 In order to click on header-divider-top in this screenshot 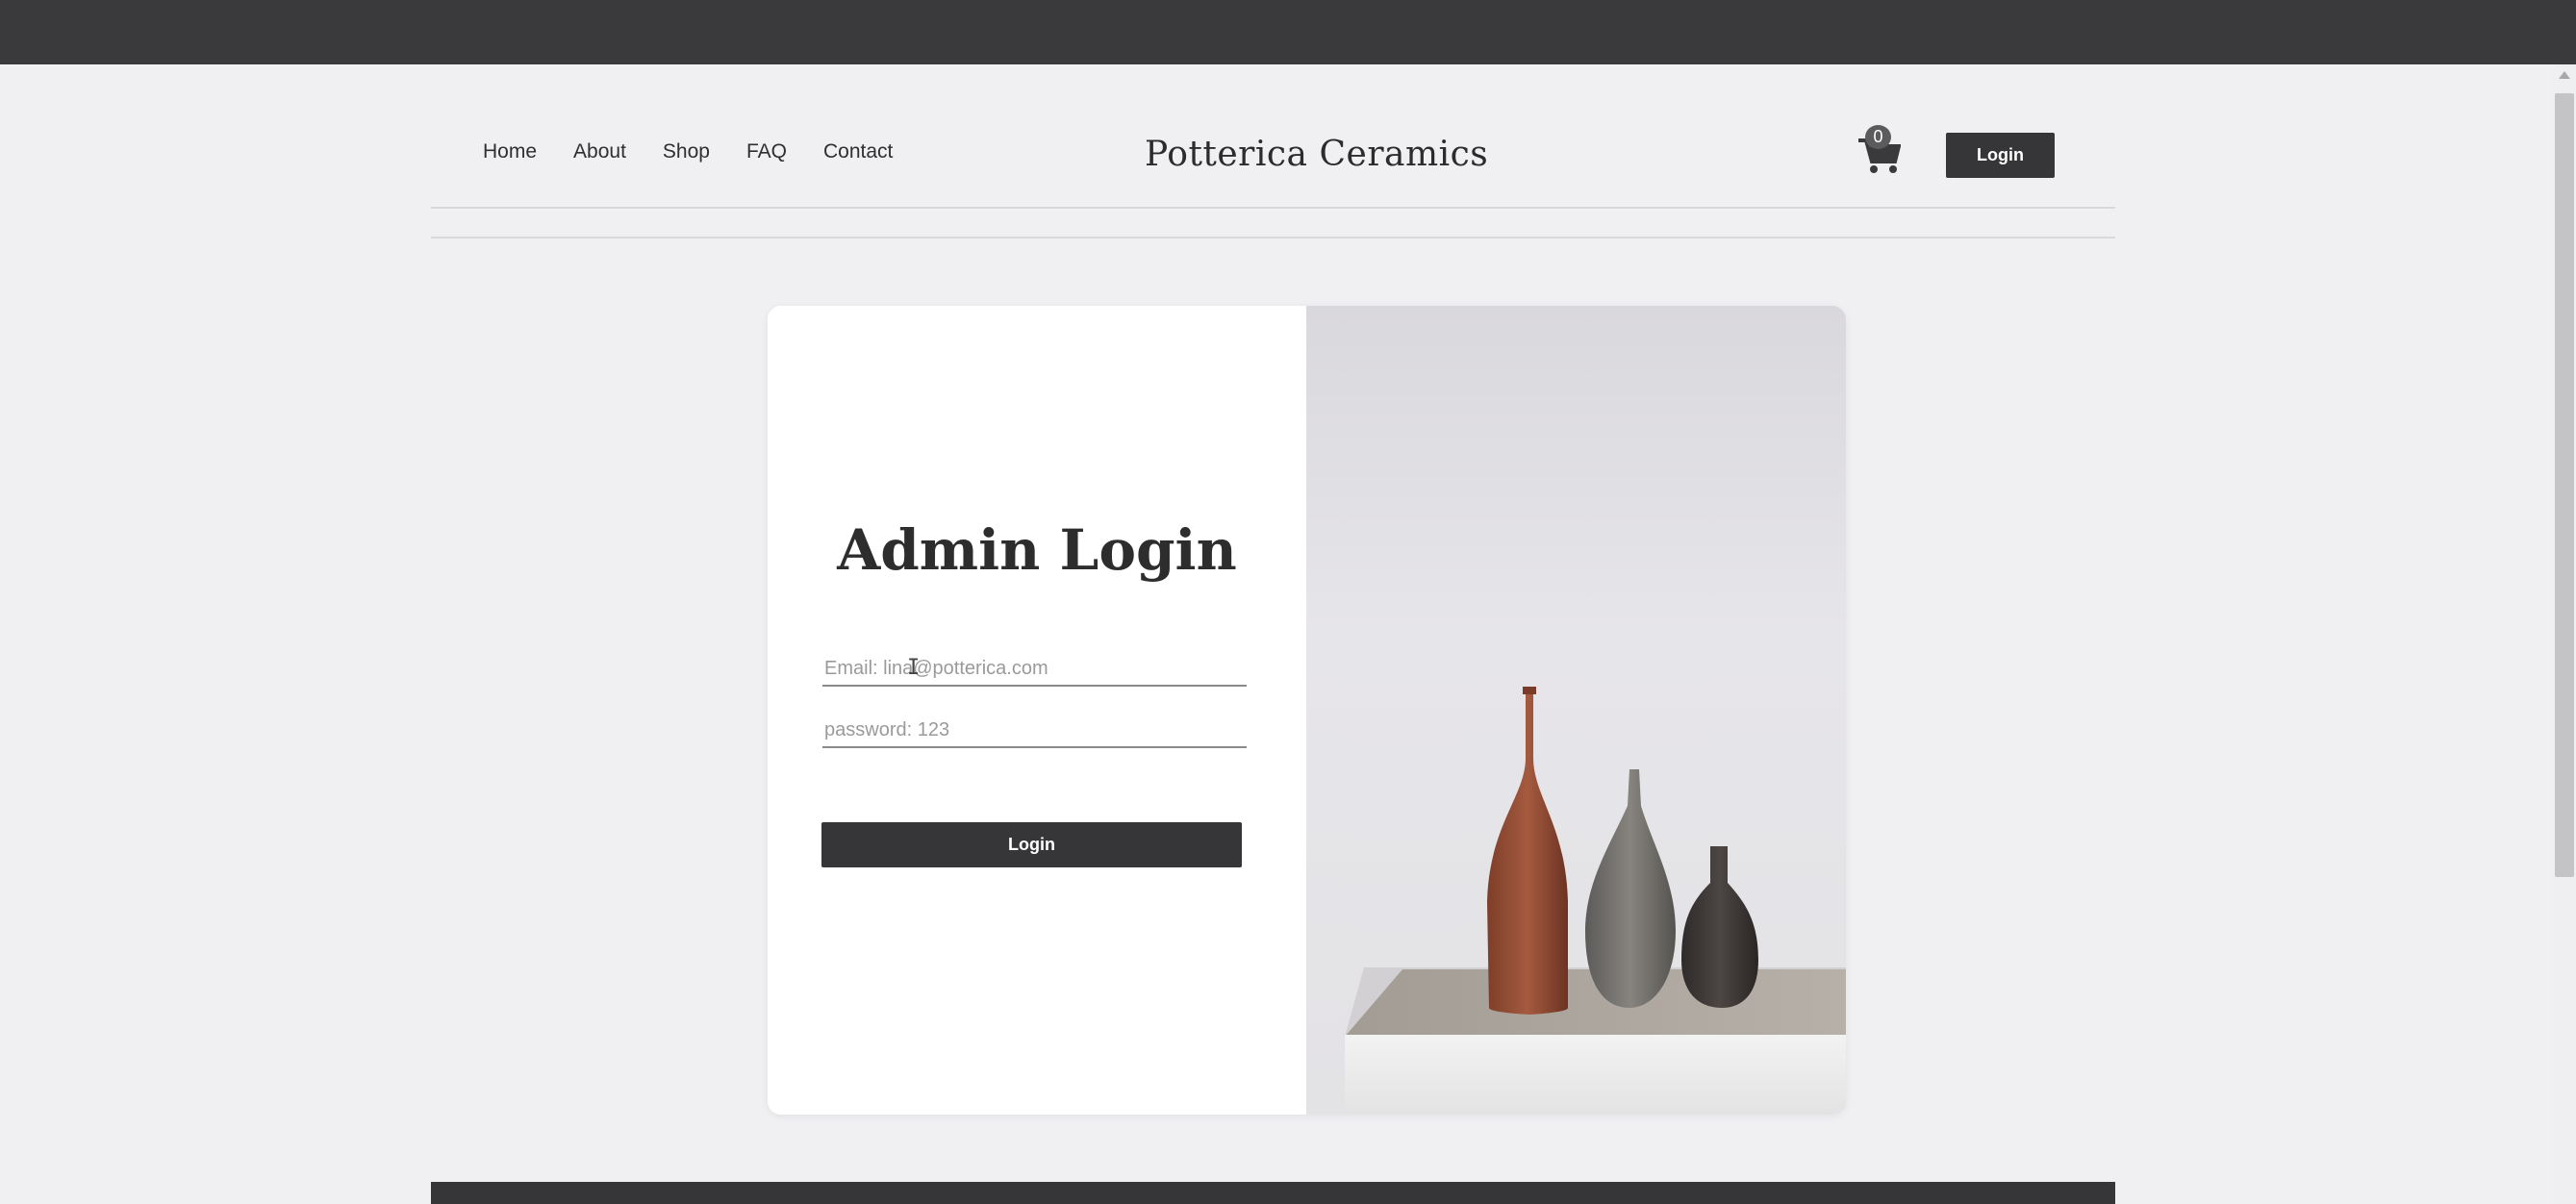, I will do `click(1273, 208)`.